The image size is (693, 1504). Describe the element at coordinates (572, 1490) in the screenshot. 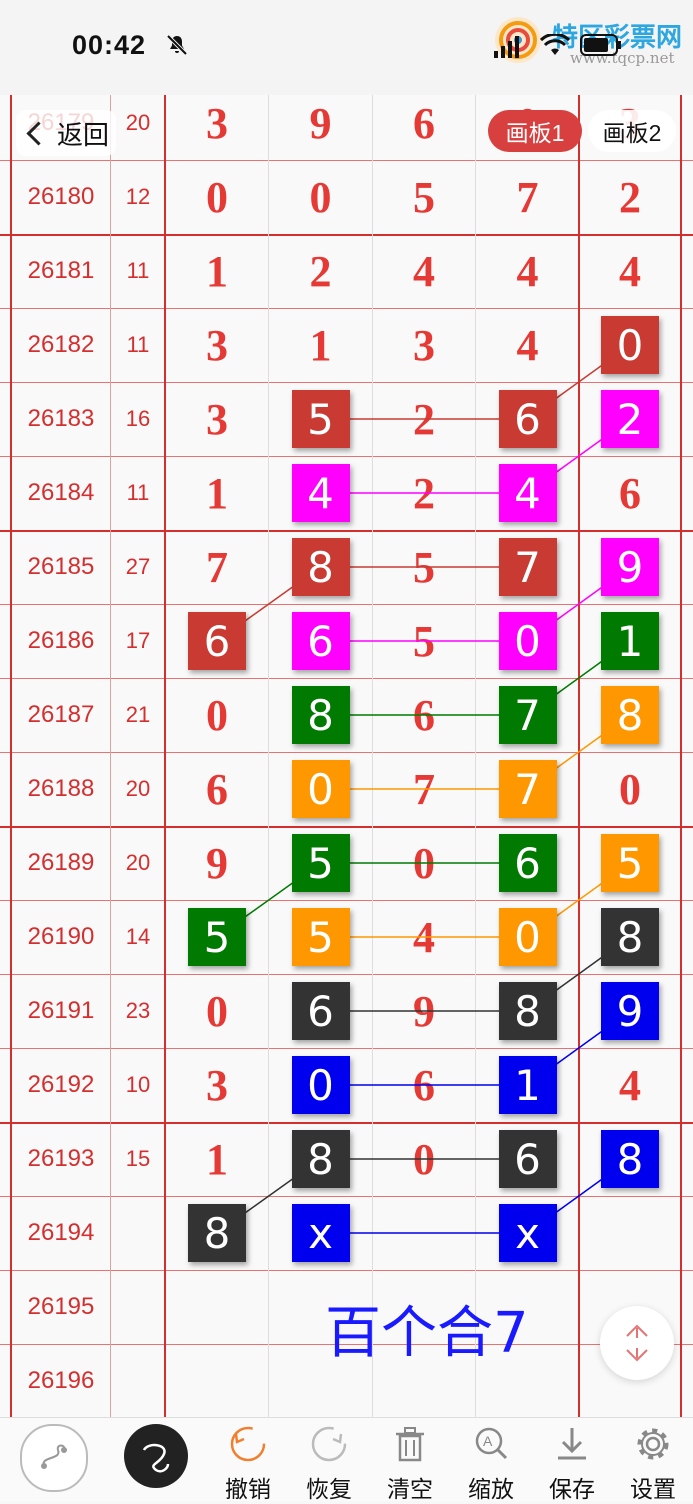

I see `save-label: 保存` at that location.